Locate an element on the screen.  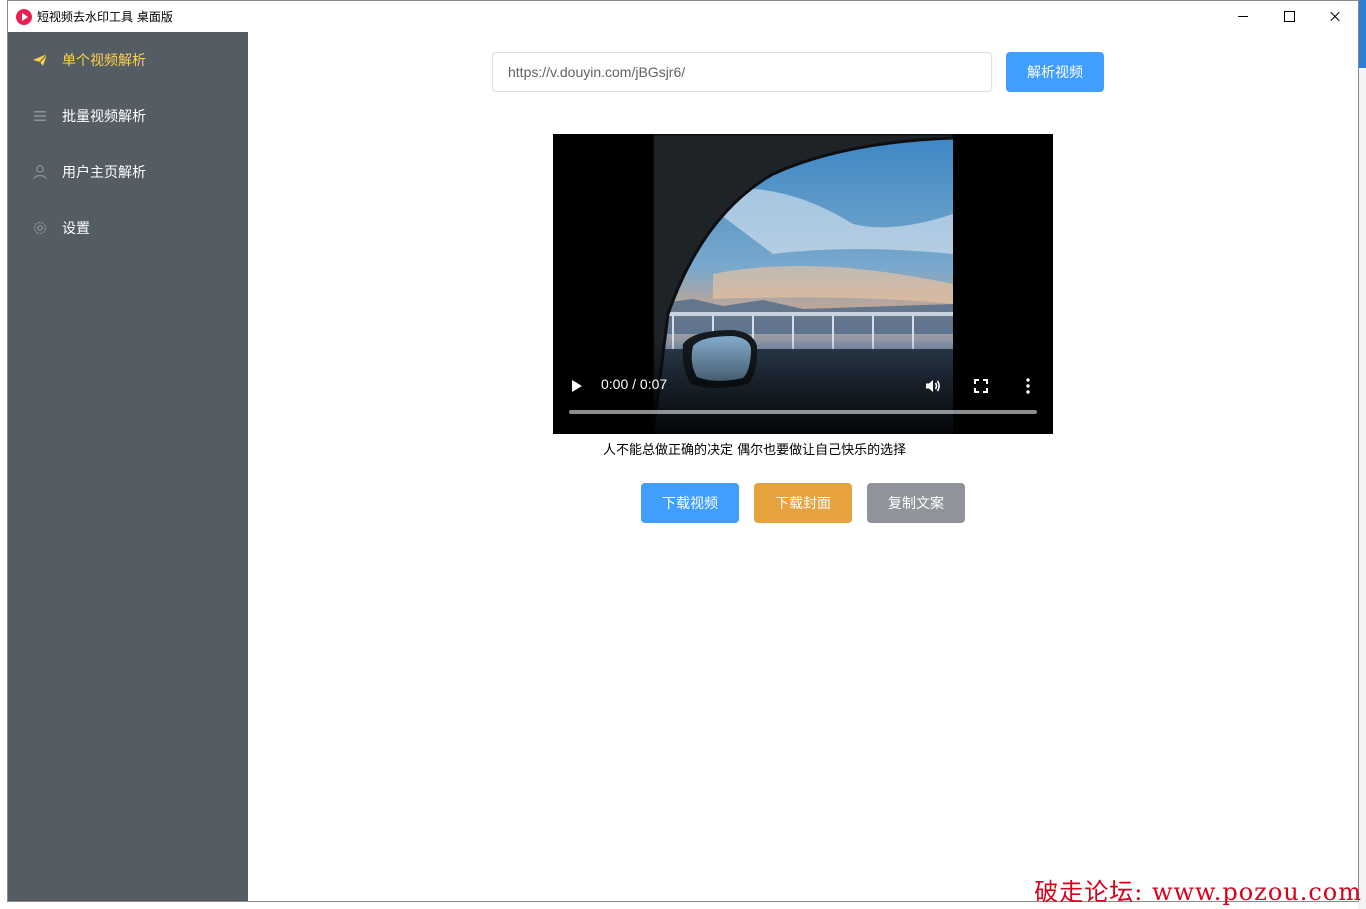
desktop-background is located at coordinates (1362, 454).